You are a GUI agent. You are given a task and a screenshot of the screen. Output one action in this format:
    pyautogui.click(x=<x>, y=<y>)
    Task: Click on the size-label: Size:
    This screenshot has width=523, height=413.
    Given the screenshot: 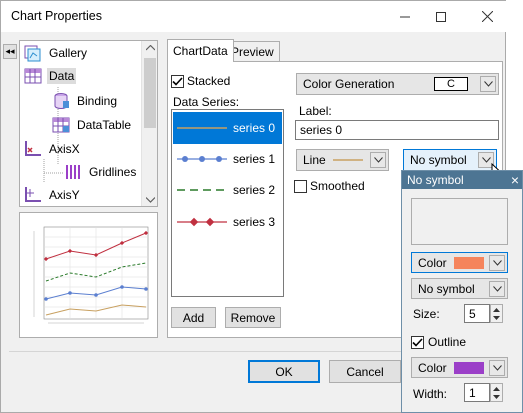 What is the action you would take?
    pyautogui.click(x=426, y=314)
    